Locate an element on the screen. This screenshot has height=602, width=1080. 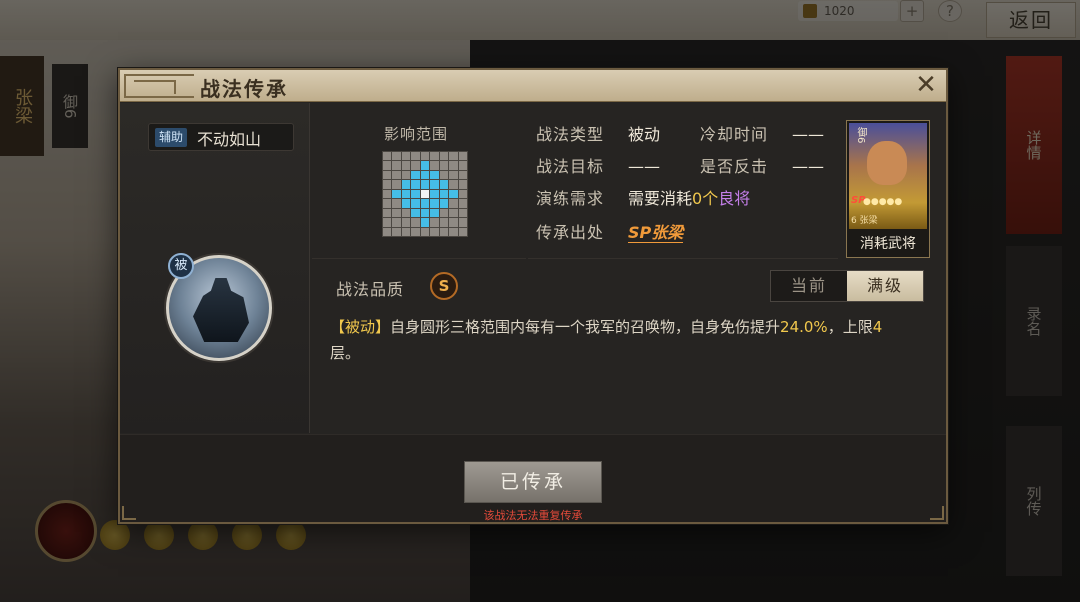
counter-key: 是否反击 is located at coordinates (734, 166).